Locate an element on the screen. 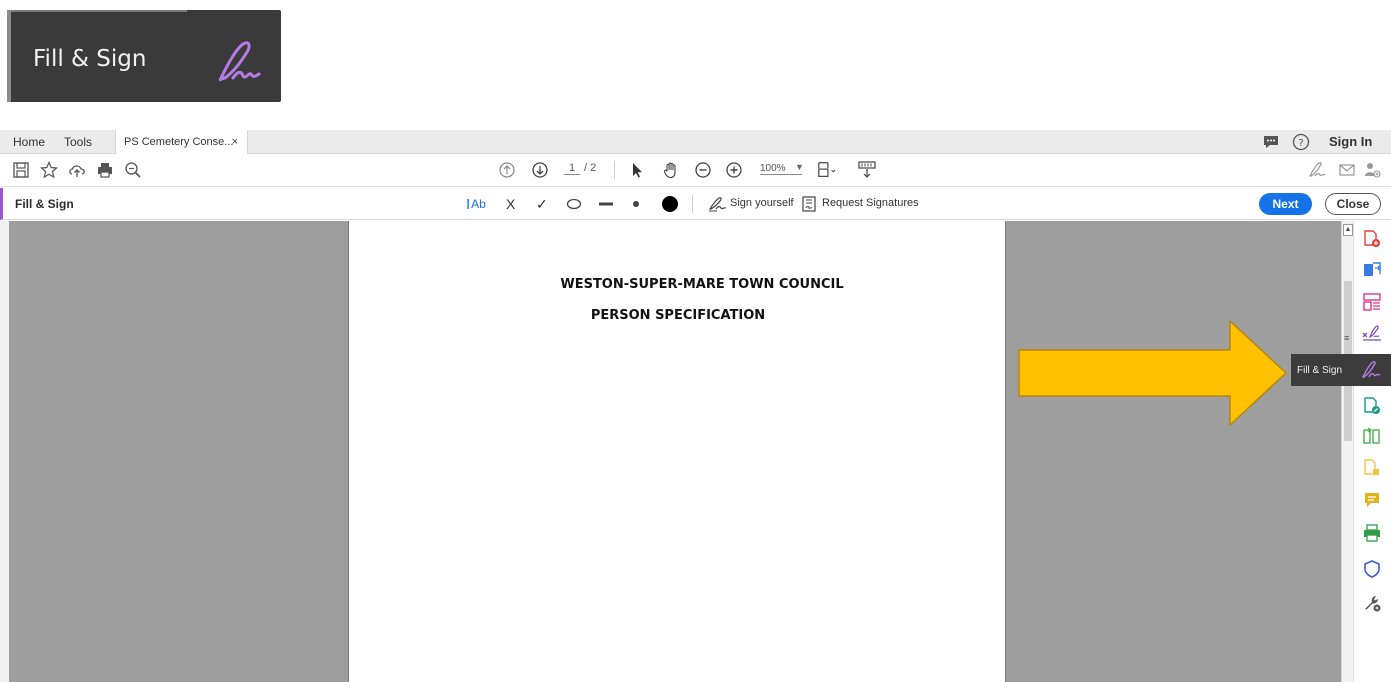  fill-sign-title: Fill & Sign is located at coordinates (44, 204).